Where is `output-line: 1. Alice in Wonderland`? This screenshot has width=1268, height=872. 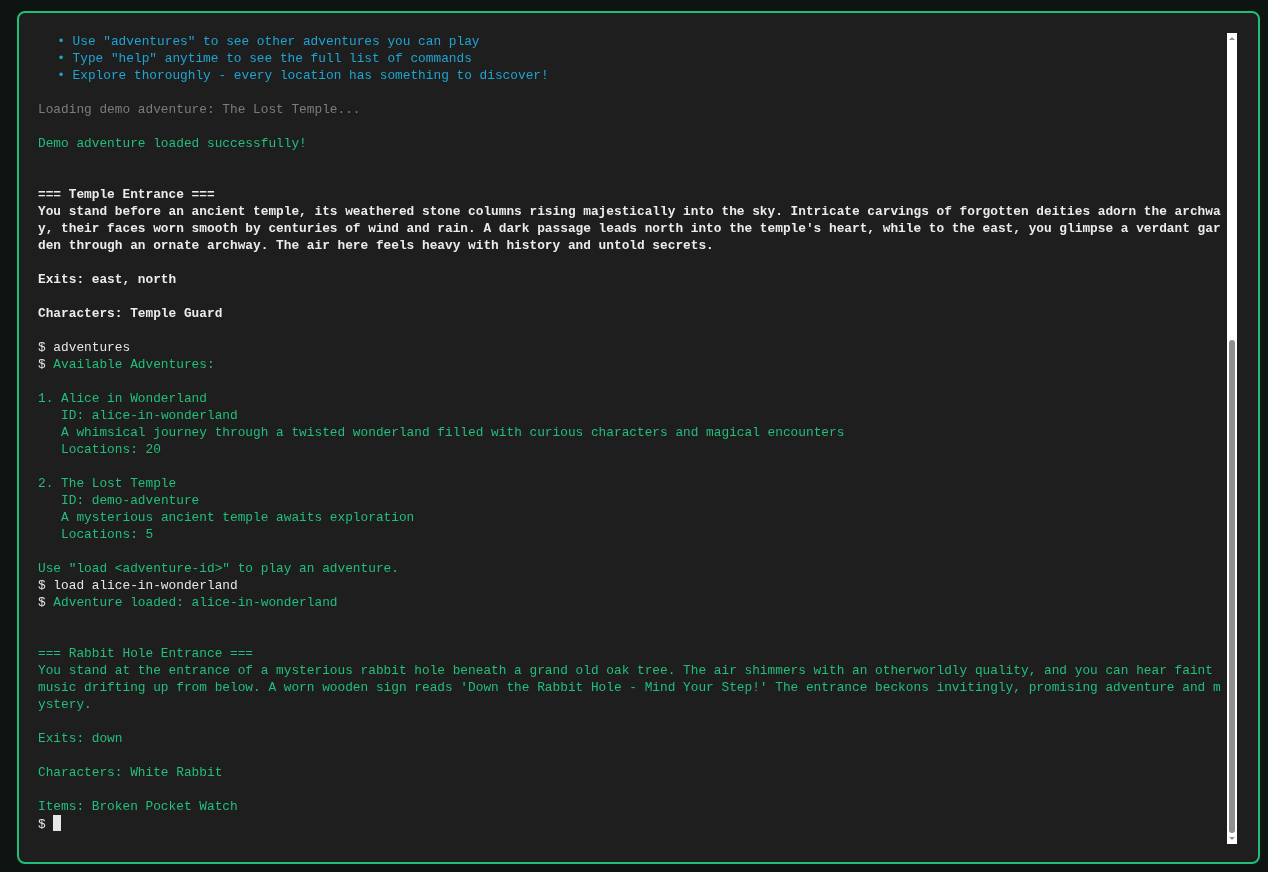 output-line: 1. Alice in Wonderland is located at coordinates (122, 398).